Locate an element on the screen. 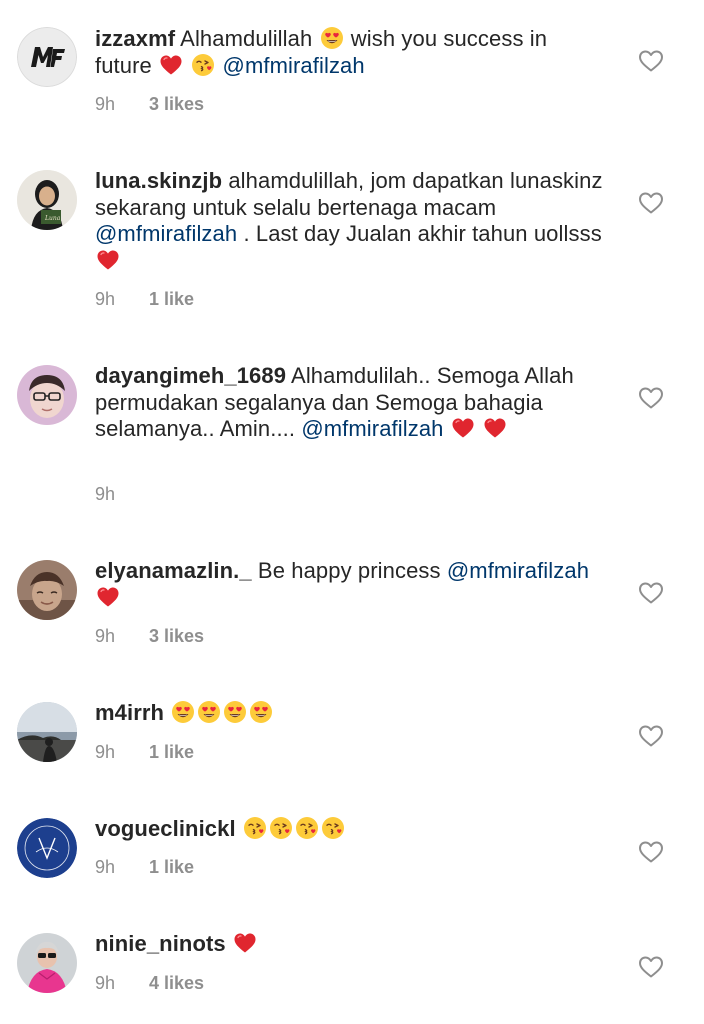 The image size is (704, 1024). comment-username: izzaxmf is located at coordinates (135, 38).